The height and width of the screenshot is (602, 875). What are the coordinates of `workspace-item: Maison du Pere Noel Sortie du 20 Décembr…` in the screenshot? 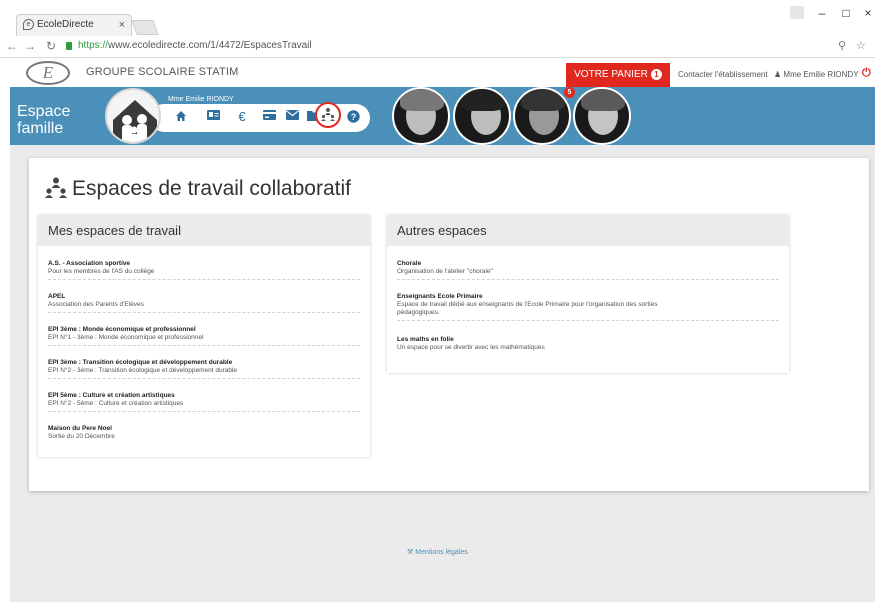 It's located at (204, 434).